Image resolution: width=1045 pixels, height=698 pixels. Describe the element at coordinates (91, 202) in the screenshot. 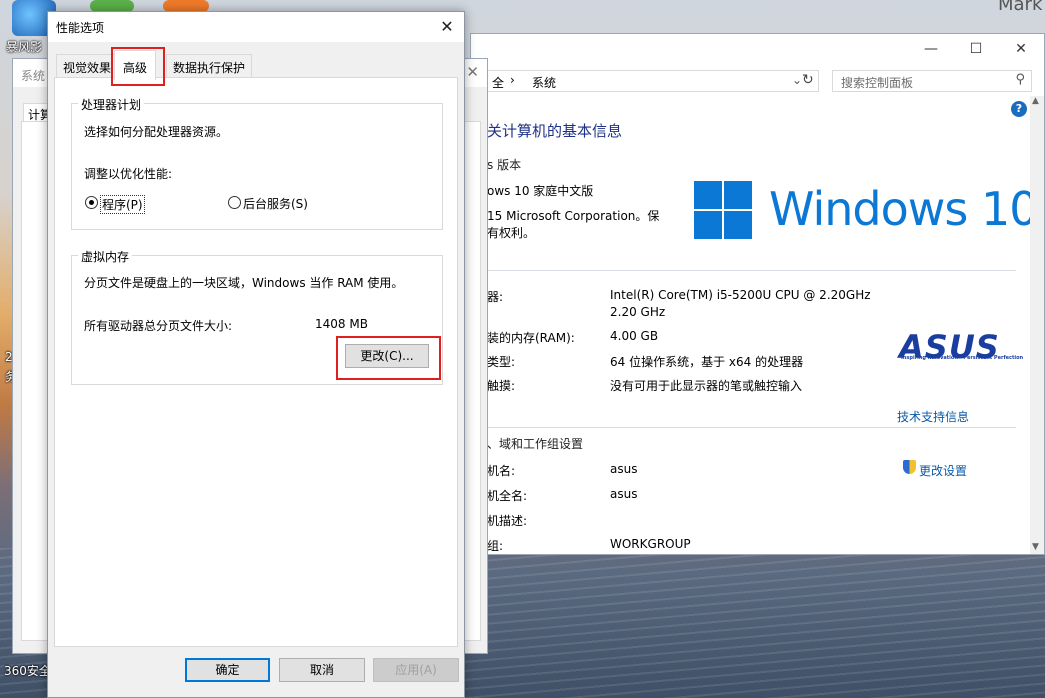

I see `radio-programs` at that location.